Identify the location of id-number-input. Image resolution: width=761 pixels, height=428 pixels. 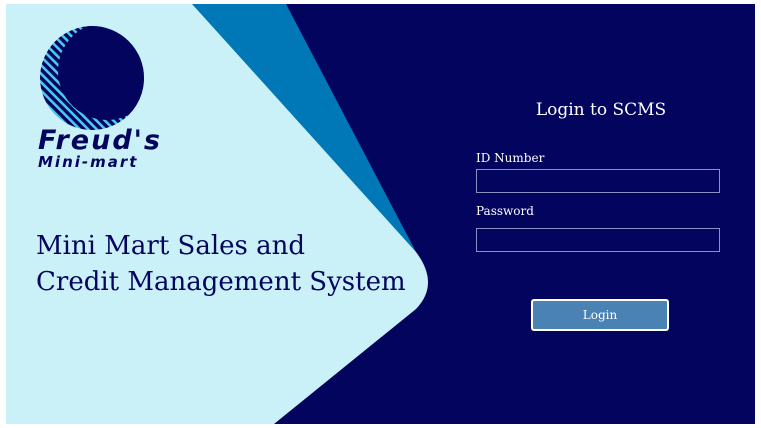
(598, 181).